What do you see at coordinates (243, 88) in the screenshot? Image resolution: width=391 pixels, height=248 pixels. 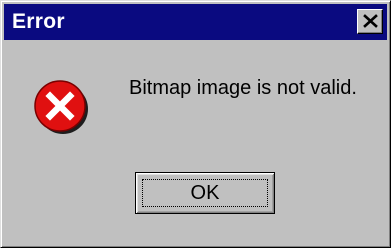 I see `error-message: Bitmap image is not valid.` at bounding box center [243, 88].